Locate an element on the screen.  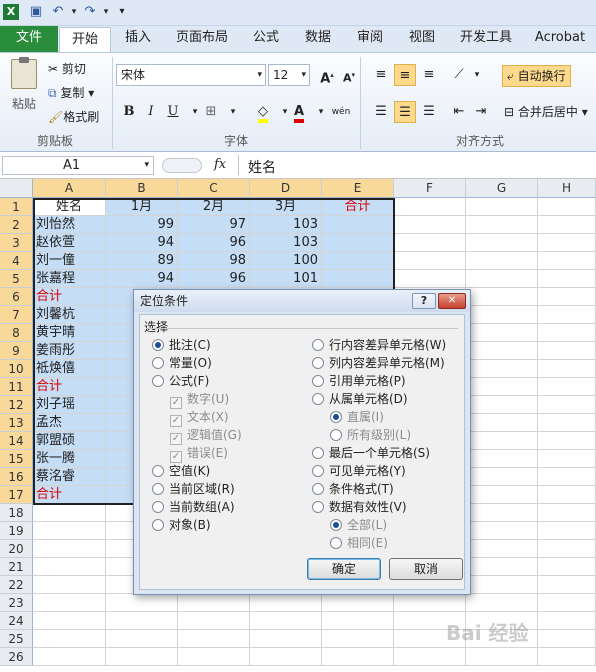
align-bottom-icon: ≡ is located at coordinates (429, 75).